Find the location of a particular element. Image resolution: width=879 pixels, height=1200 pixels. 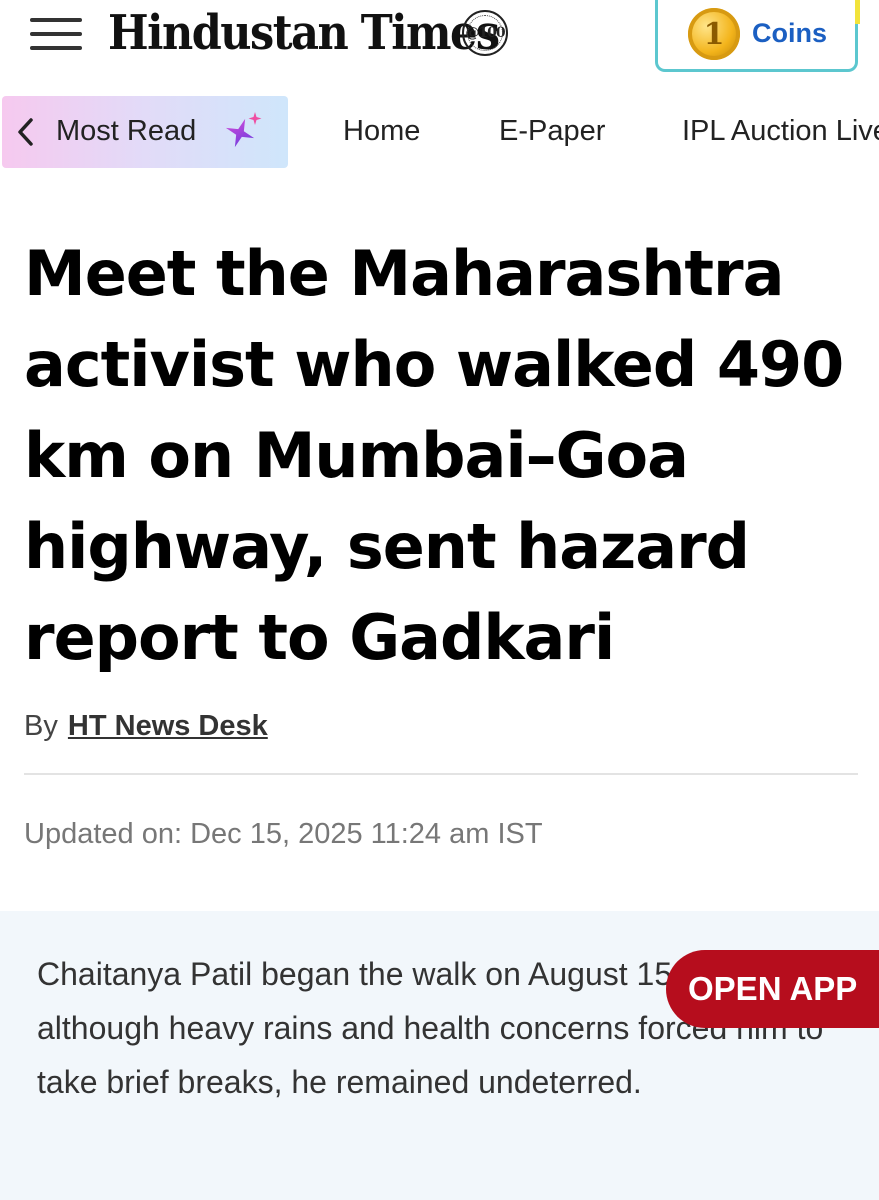

byline: By HT News Desk is located at coordinates (146, 726).